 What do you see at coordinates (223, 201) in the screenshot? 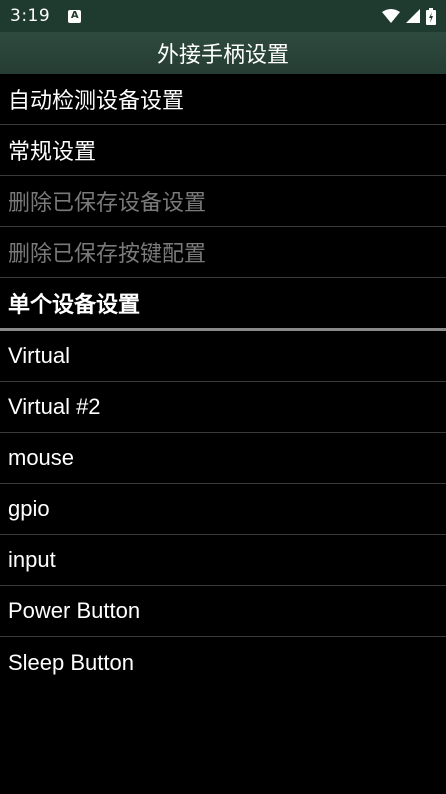
I see `setting-delete-saved-device: 删除已保存设备设置` at bounding box center [223, 201].